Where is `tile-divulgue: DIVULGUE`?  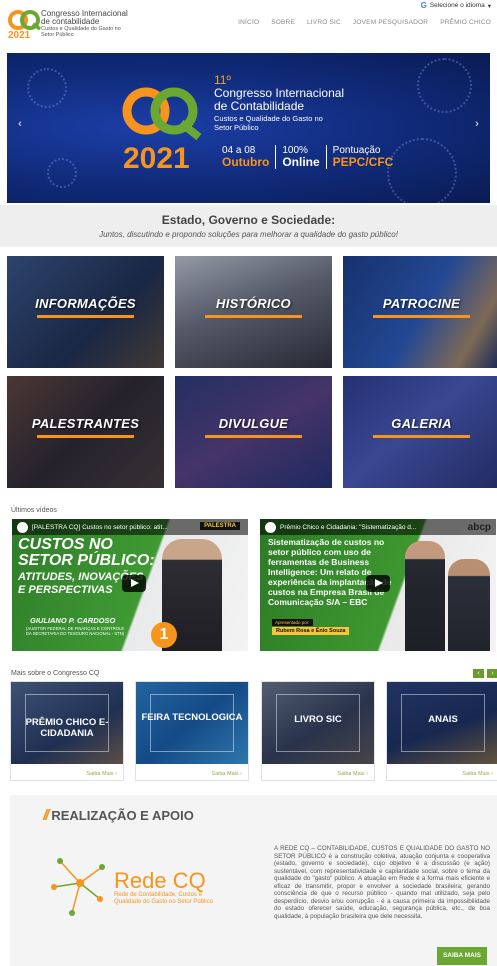
tile-divulgue: DIVULGUE is located at coordinates (253, 432).